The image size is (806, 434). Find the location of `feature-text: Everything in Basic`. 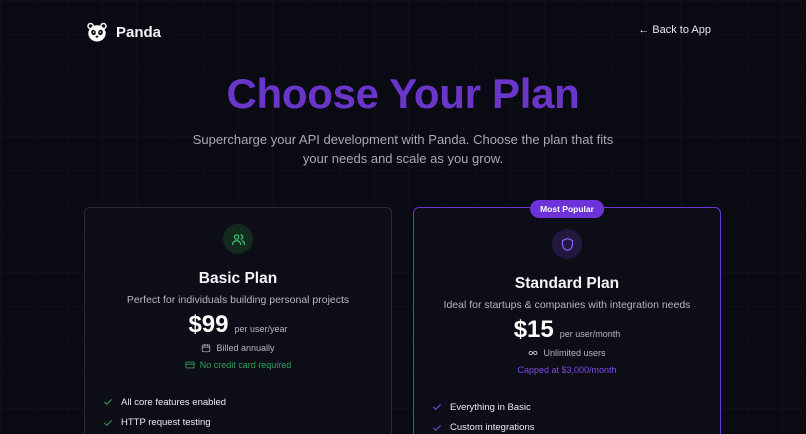

feature-text: Everything in Basic is located at coordinates (490, 407).